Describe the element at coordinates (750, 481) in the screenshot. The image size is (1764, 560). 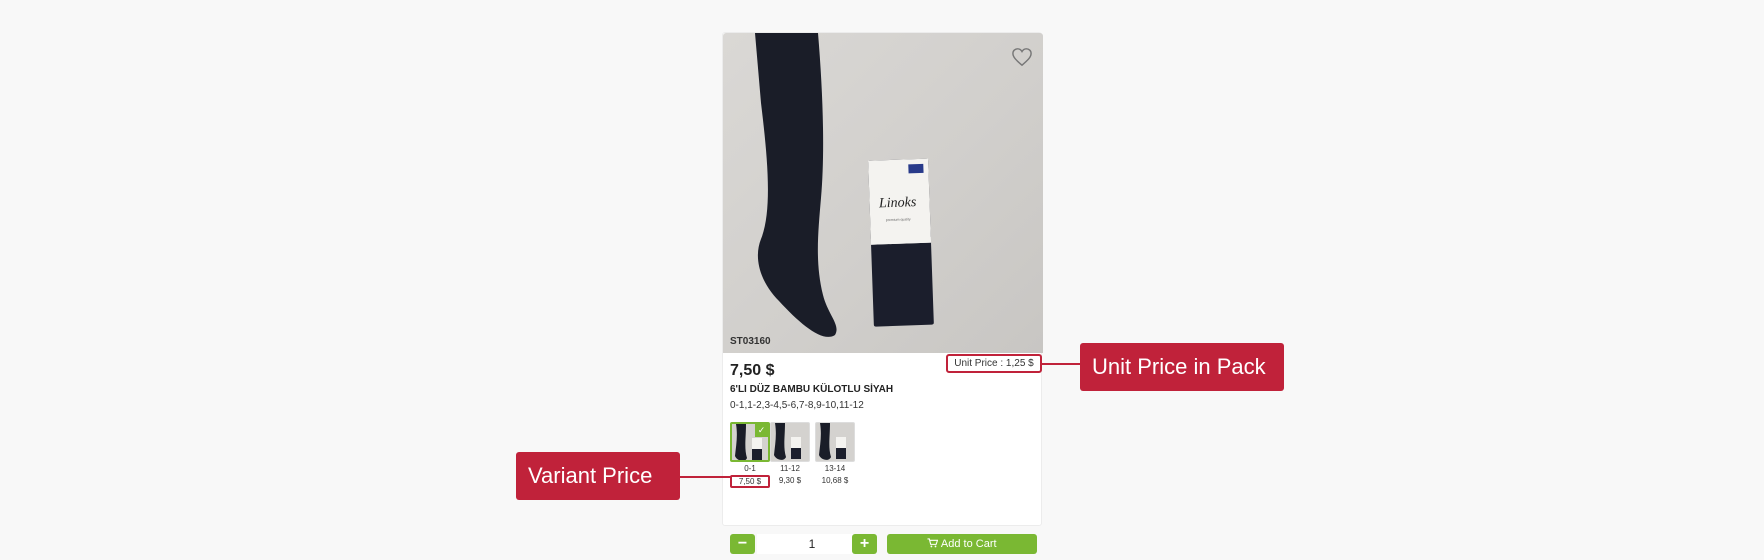
I see `variant-price: 7,50 $` at that location.